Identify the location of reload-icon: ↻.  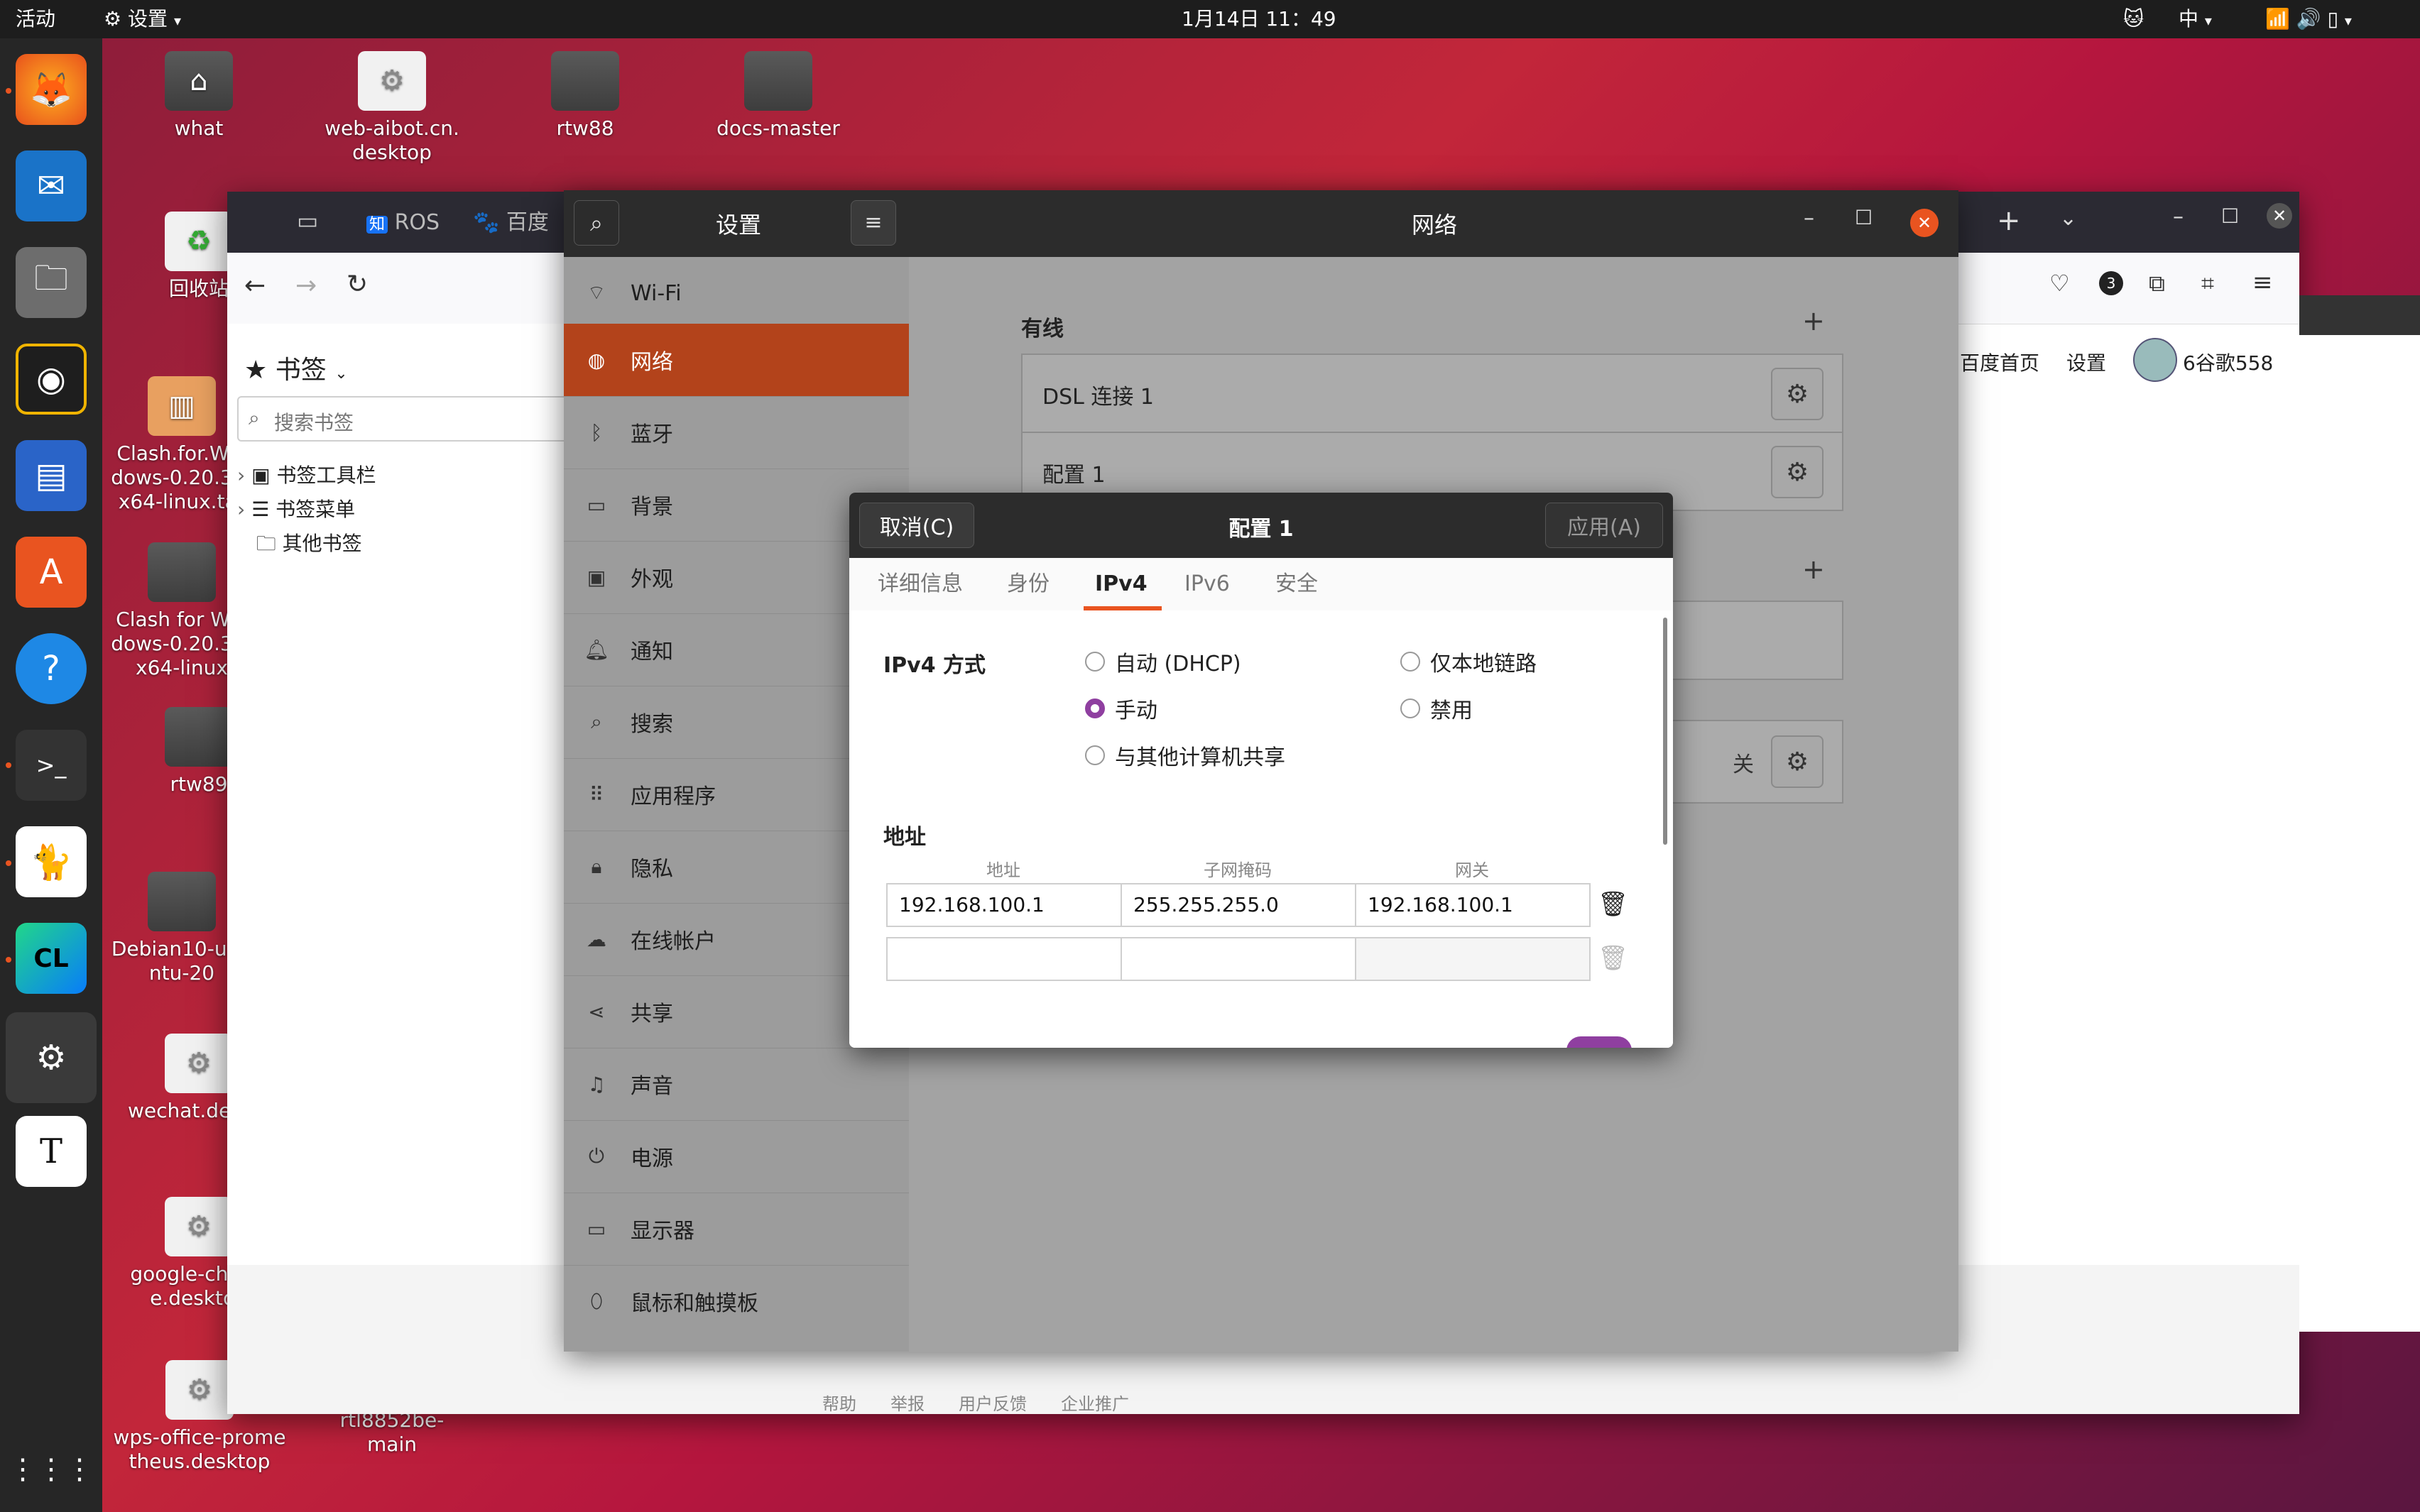
(357, 285).